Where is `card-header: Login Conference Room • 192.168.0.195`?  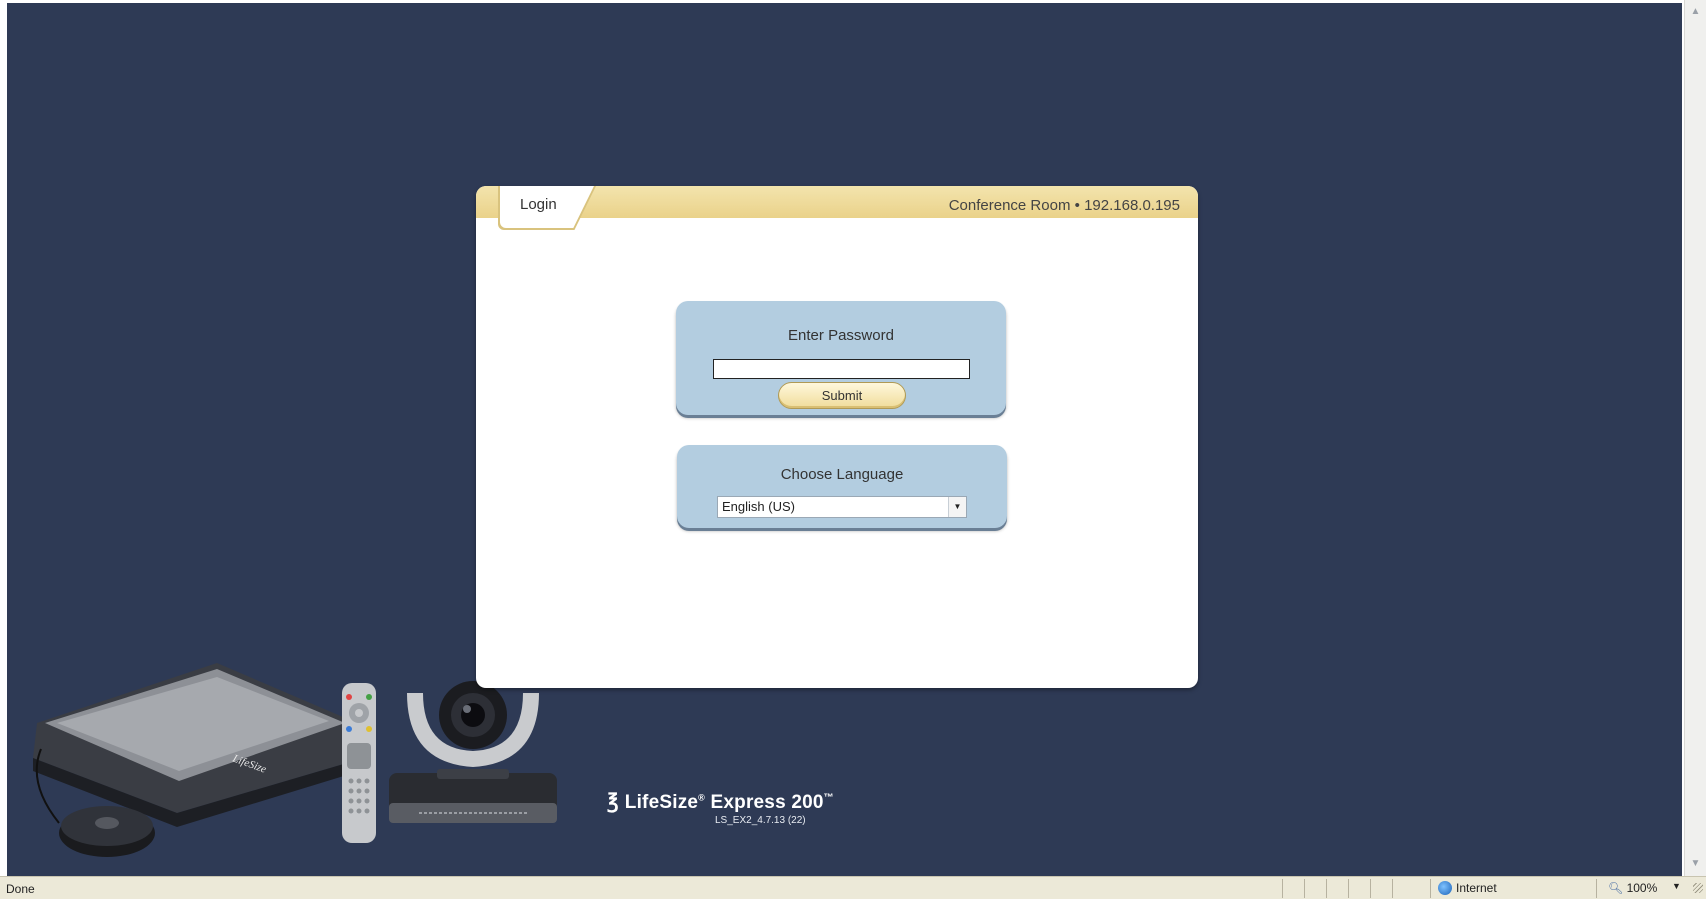
card-header: Login Conference Room • 192.168.0.195 is located at coordinates (837, 208).